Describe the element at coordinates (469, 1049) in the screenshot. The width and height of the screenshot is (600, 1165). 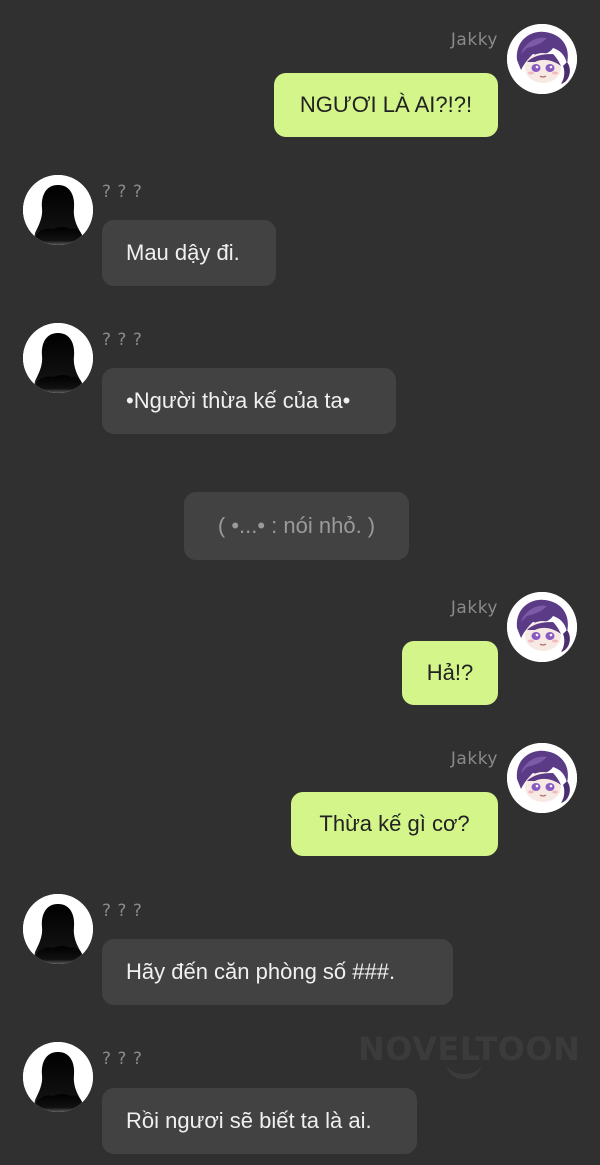
I see `watermark-text: NOVELTOON` at that location.